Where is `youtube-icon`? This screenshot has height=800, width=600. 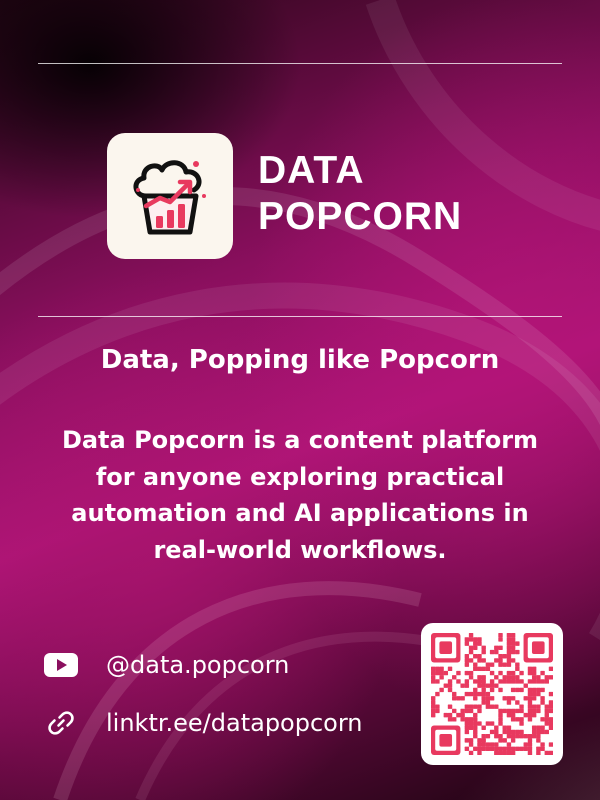
youtube-icon is located at coordinates (61, 665).